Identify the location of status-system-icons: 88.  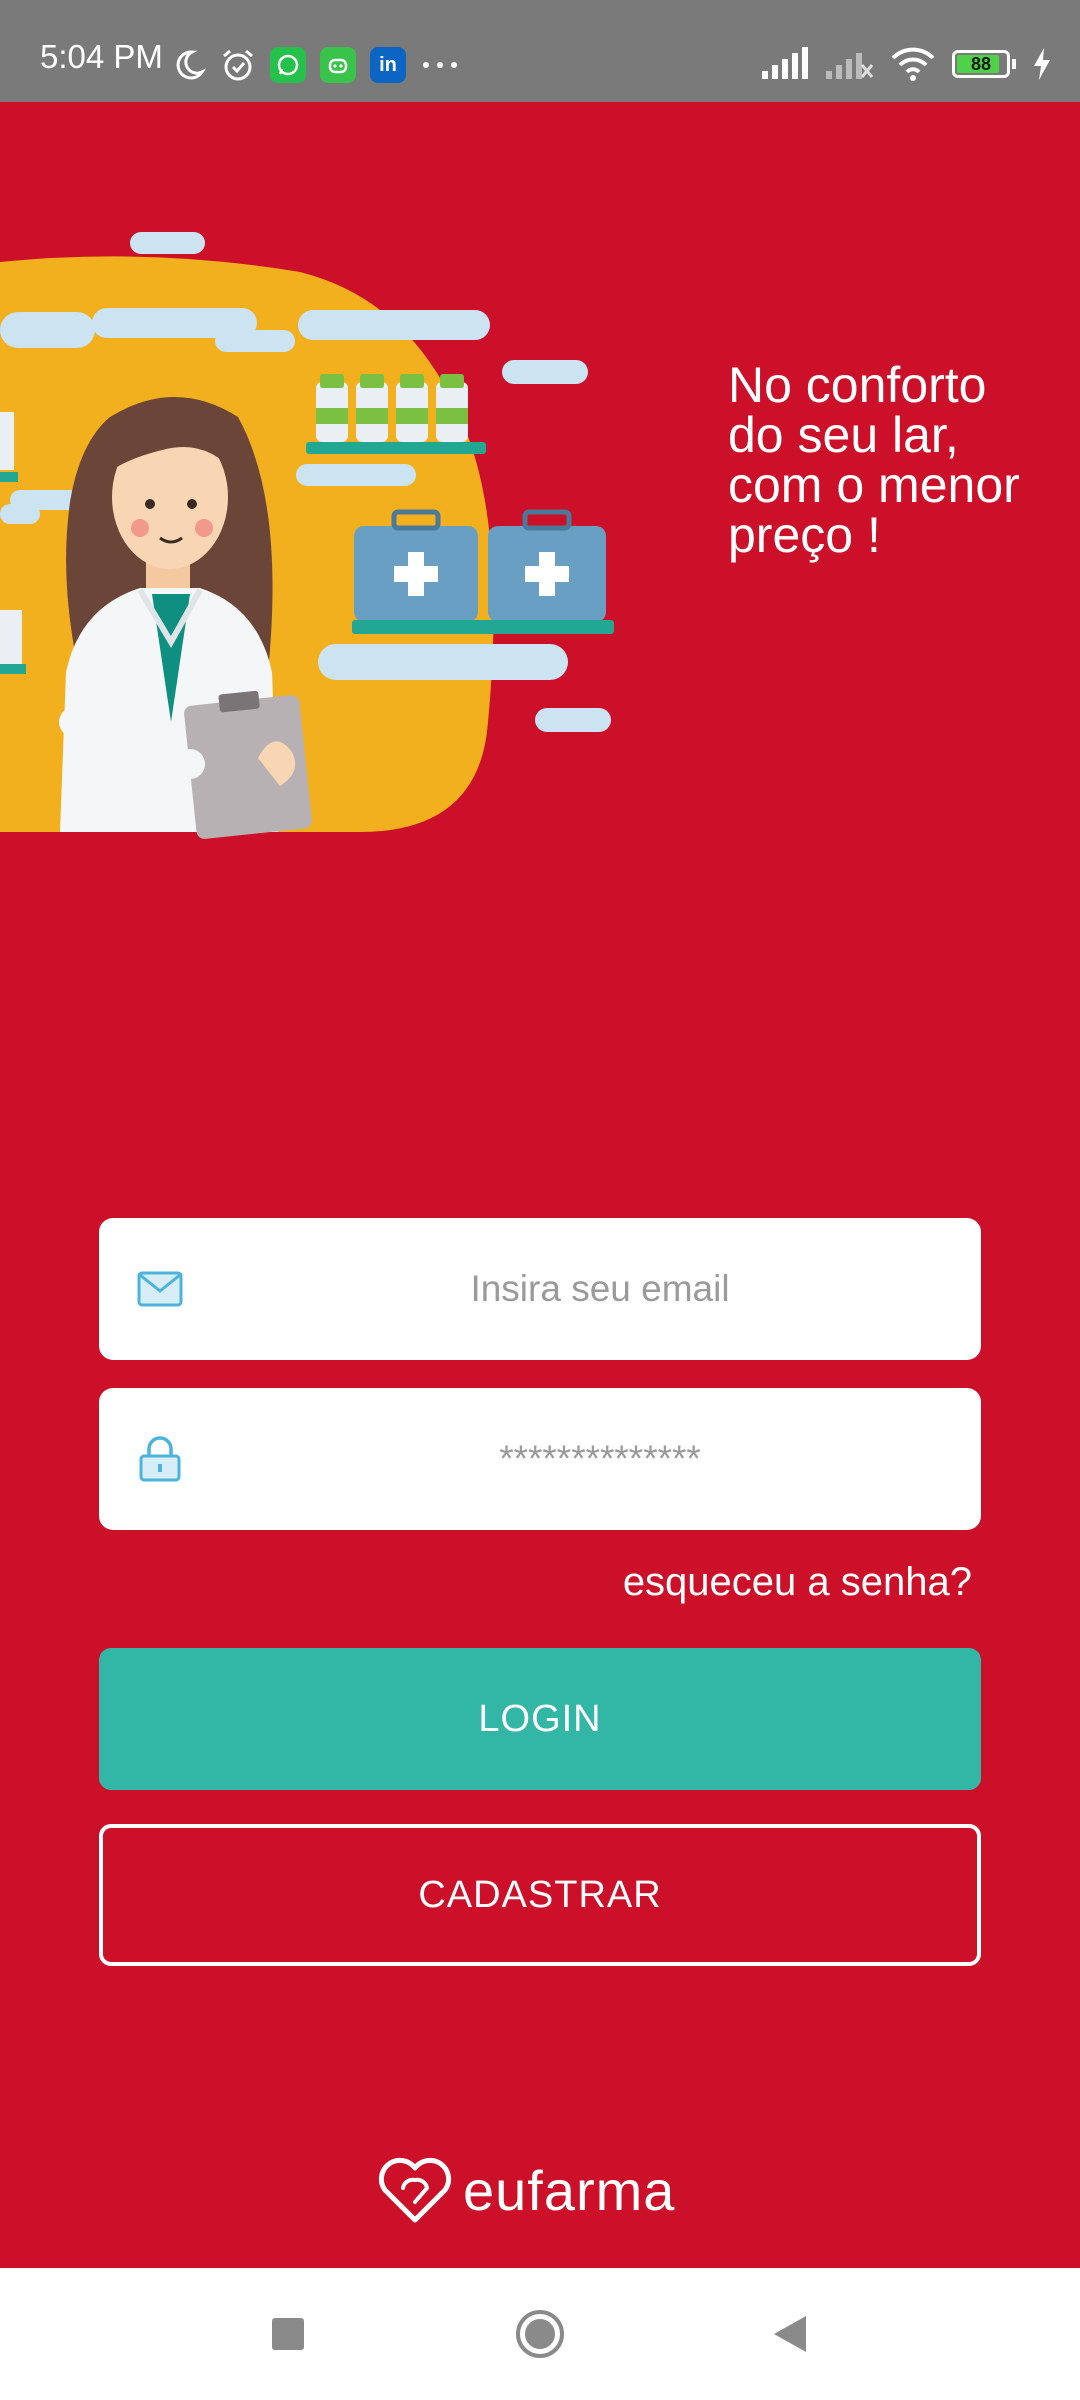
(906, 64).